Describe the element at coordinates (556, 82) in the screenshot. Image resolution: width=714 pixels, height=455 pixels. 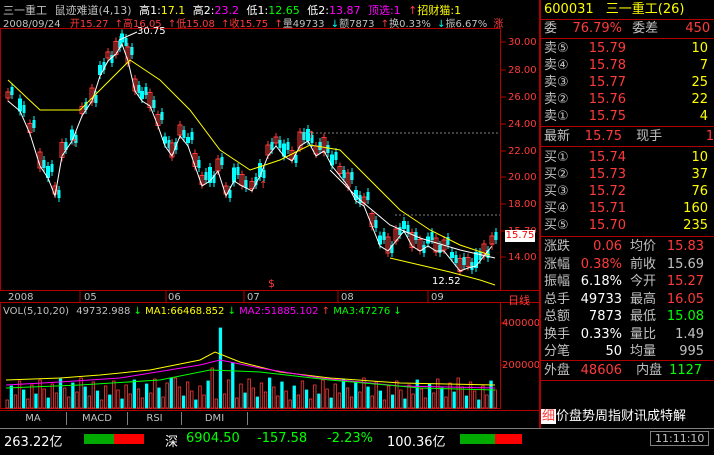
I see `sell-label: 卖③` at that location.